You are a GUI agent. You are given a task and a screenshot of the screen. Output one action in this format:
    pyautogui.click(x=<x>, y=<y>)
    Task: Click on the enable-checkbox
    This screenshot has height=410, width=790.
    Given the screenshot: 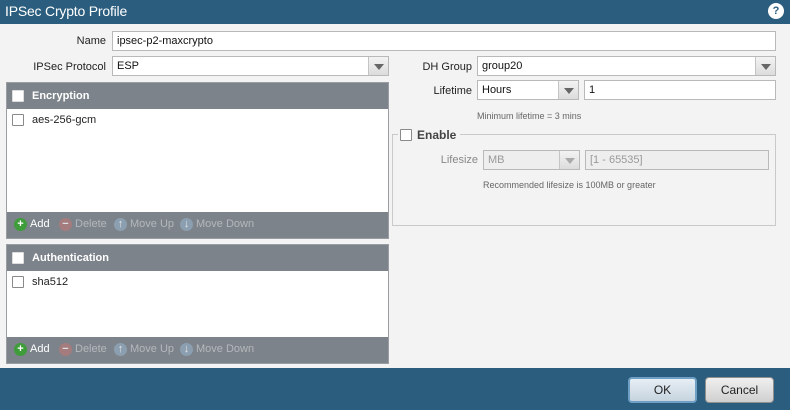 What is the action you would take?
    pyautogui.click(x=406, y=135)
    